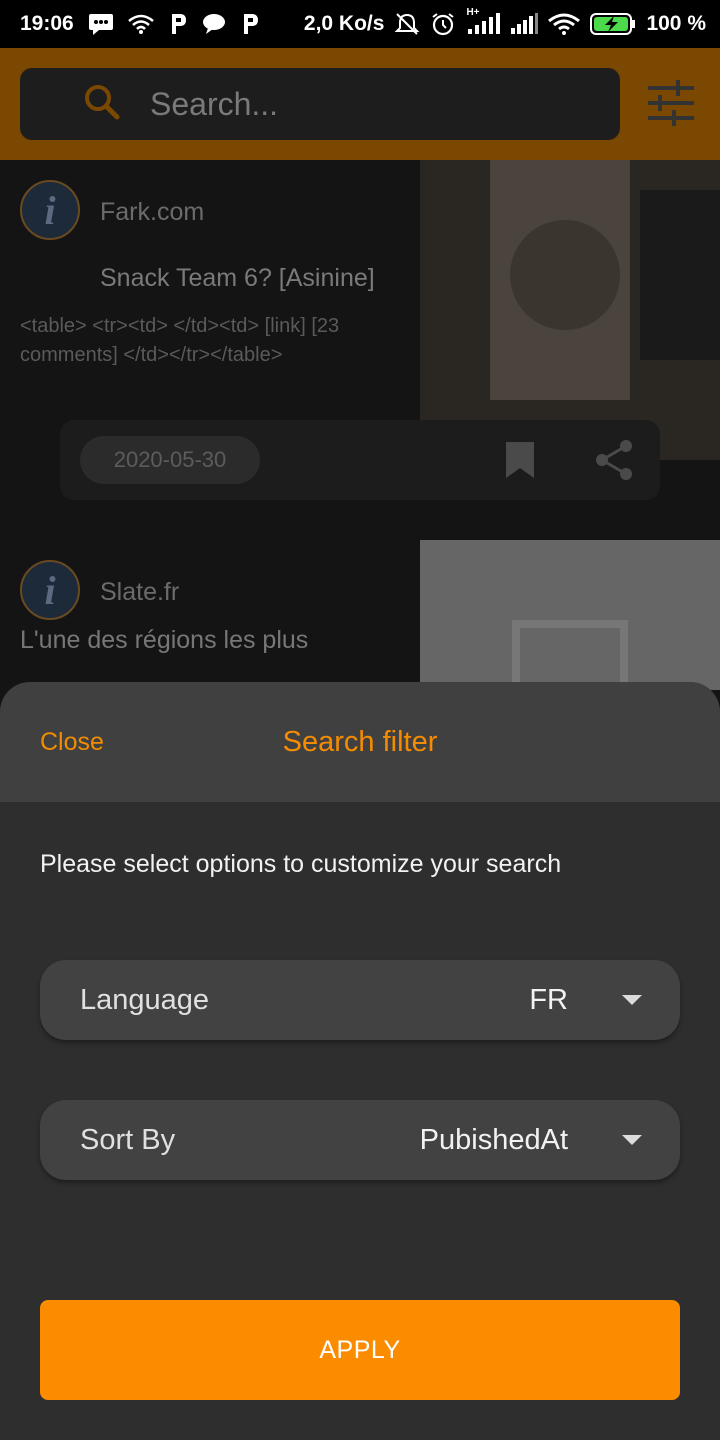 This screenshot has width=720, height=1440. What do you see at coordinates (473, 12) in the screenshot?
I see `network-type: H+` at bounding box center [473, 12].